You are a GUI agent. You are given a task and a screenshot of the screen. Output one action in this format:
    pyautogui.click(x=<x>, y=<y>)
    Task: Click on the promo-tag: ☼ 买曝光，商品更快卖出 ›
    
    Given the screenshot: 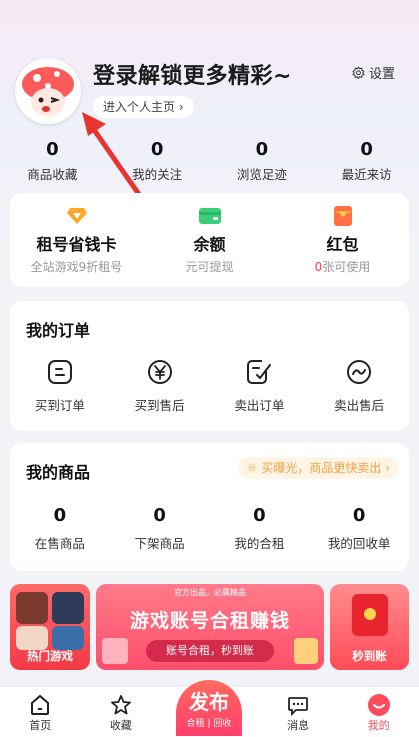 What is the action you would take?
    pyautogui.click(x=318, y=468)
    